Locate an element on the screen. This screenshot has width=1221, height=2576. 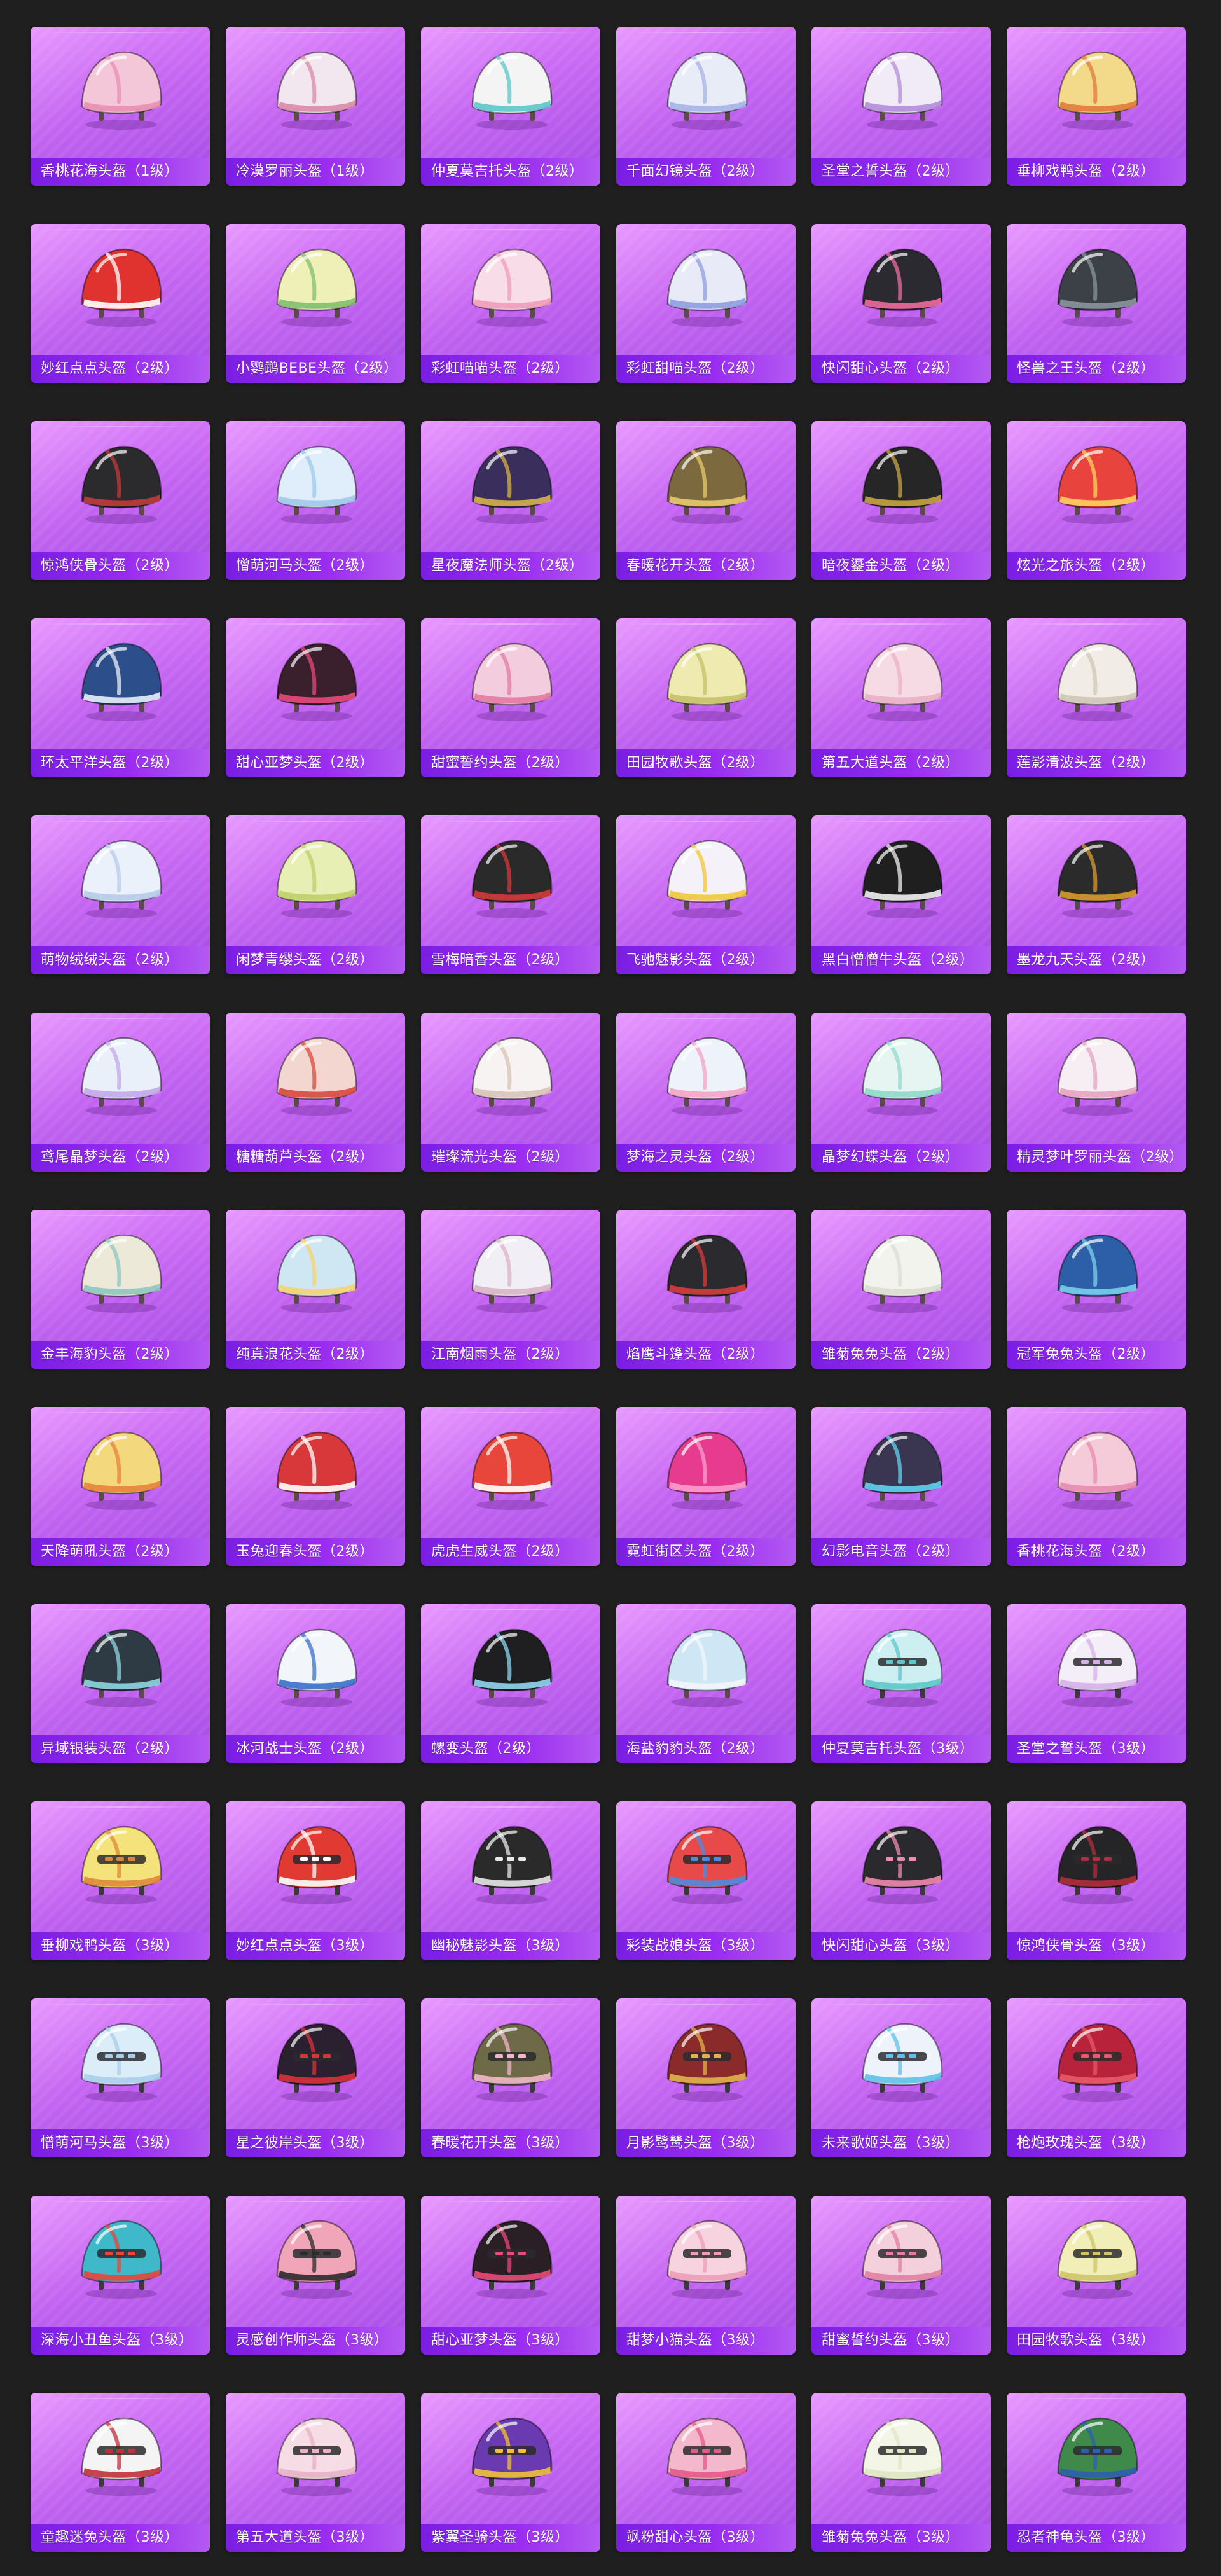
helmet-card: 春暖花开头盔（3级） is located at coordinates (510, 2077).